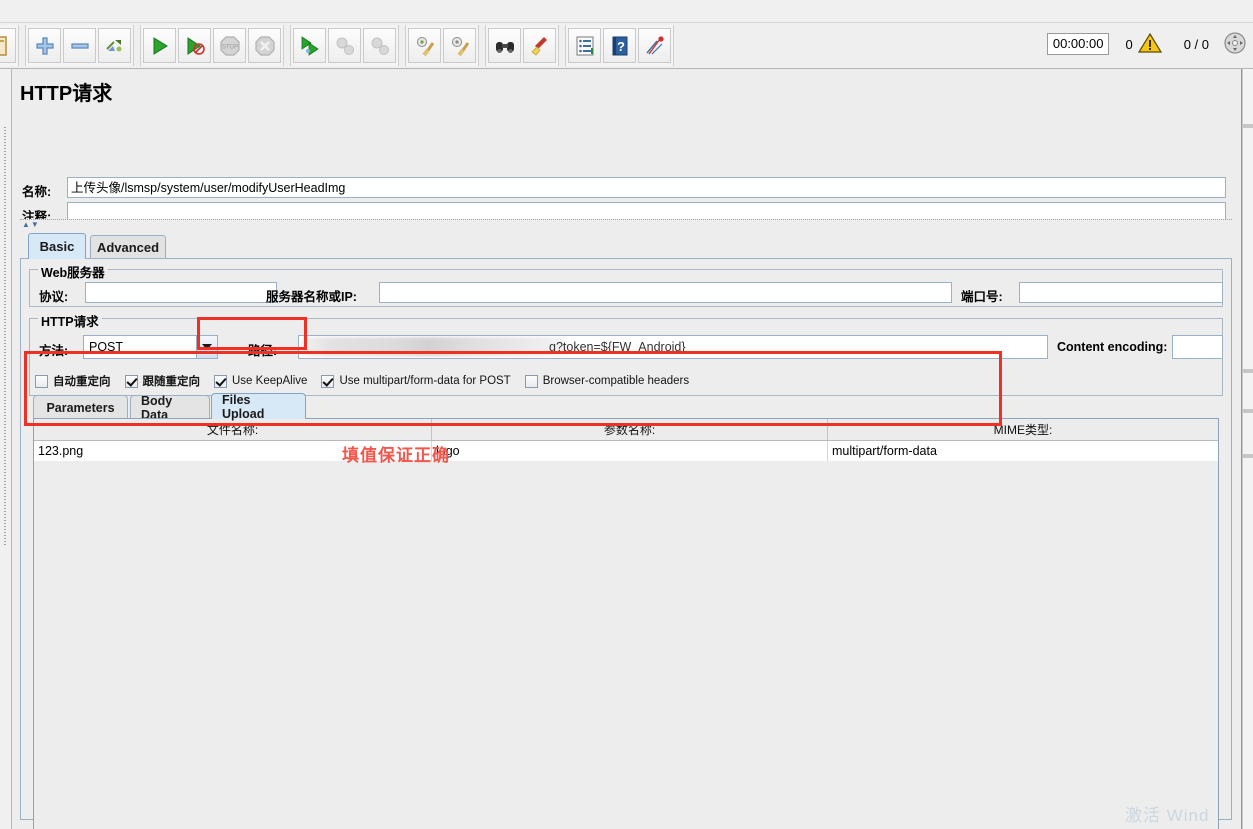  Describe the element at coordinates (243, 406) in the screenshot. I see `tab-files-upload-label: Files Upload` at that location.